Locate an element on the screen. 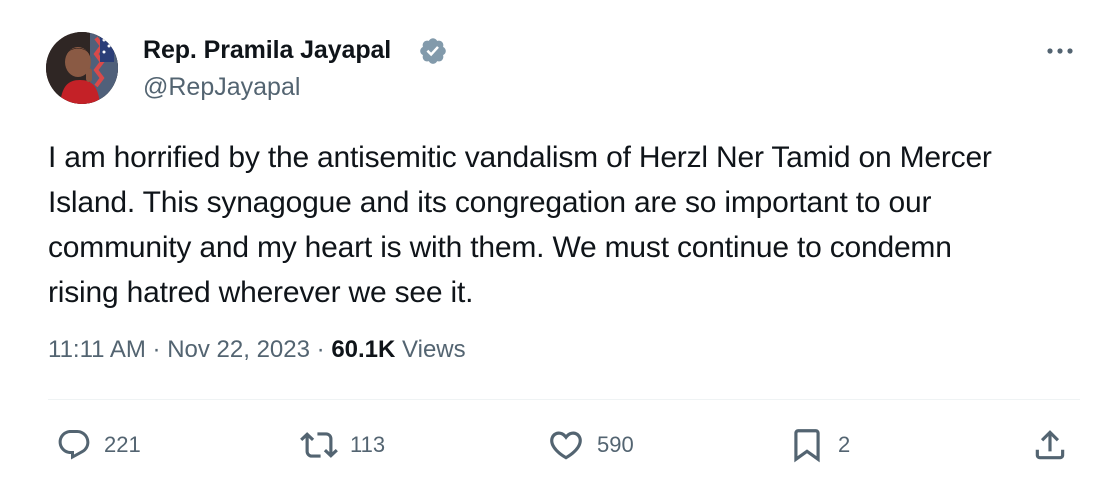  tweet-text-line: rising hatred wherever we see it. is located at coordinates (261, 292).